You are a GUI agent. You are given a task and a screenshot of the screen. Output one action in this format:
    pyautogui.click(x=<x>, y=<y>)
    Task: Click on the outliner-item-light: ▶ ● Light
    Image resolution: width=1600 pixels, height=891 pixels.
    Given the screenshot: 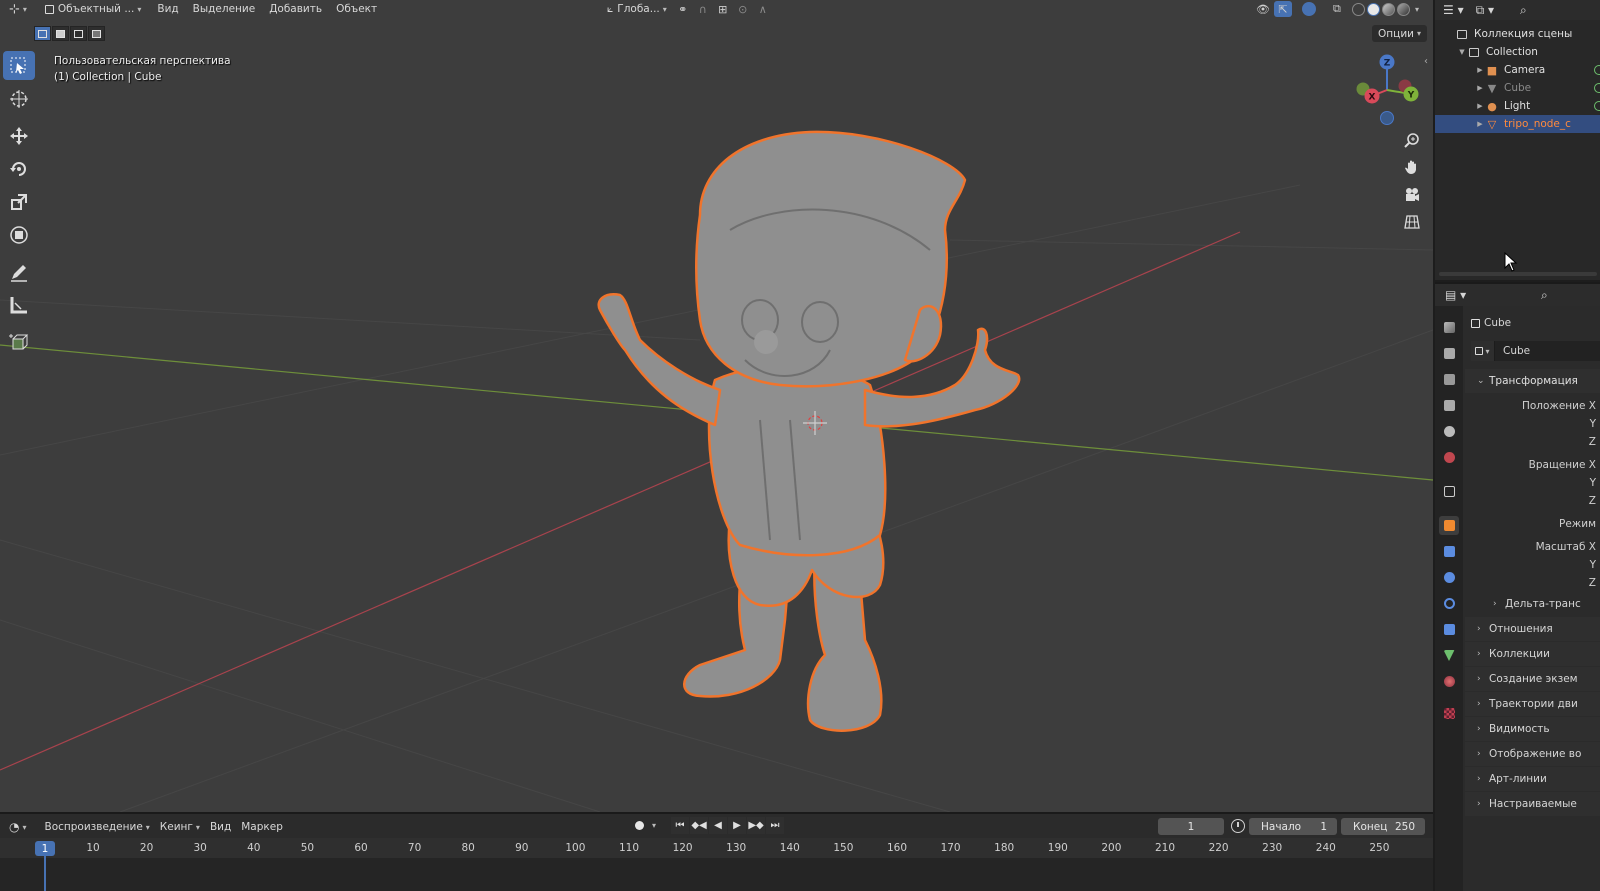 What is the action you would take?
    pyautogui.click(x=1517, y=106)
    